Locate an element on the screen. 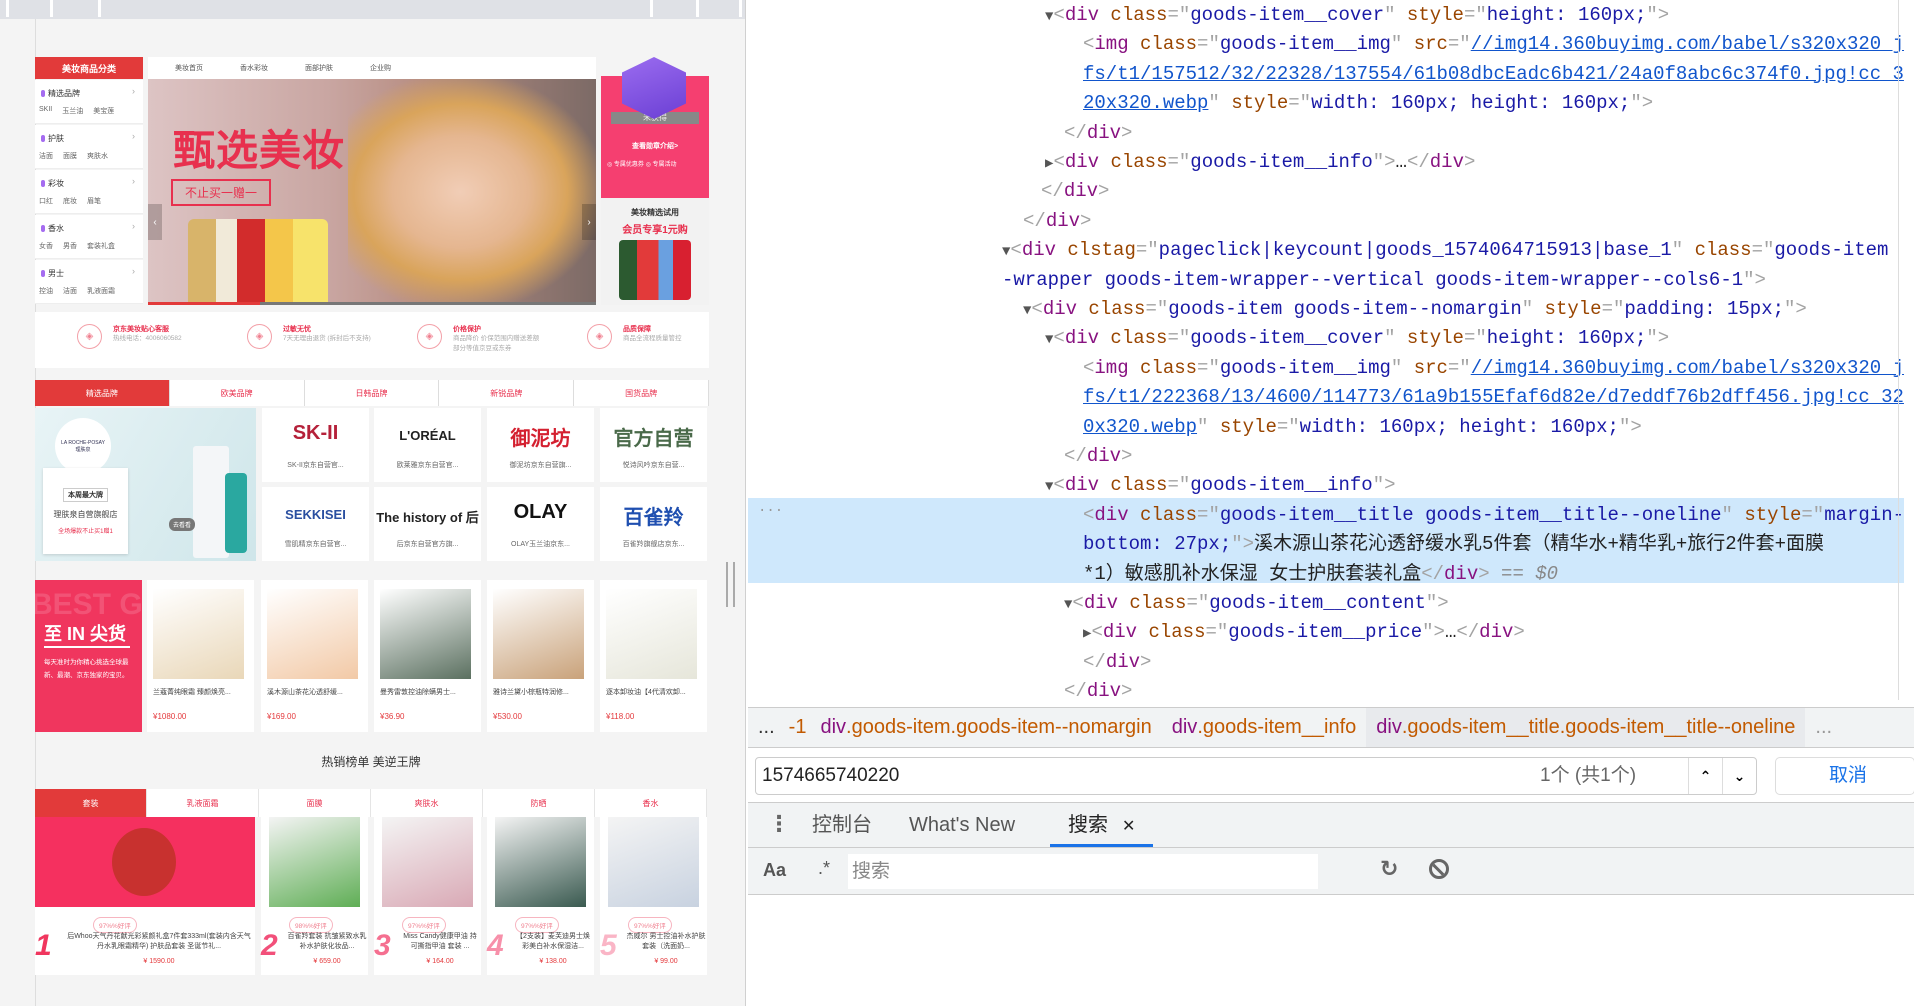 This screenshot has height=1006, width=1914. breadcrumb-item: div .goods-item.goods-item--nomargin is located at coordinates (985, 727).